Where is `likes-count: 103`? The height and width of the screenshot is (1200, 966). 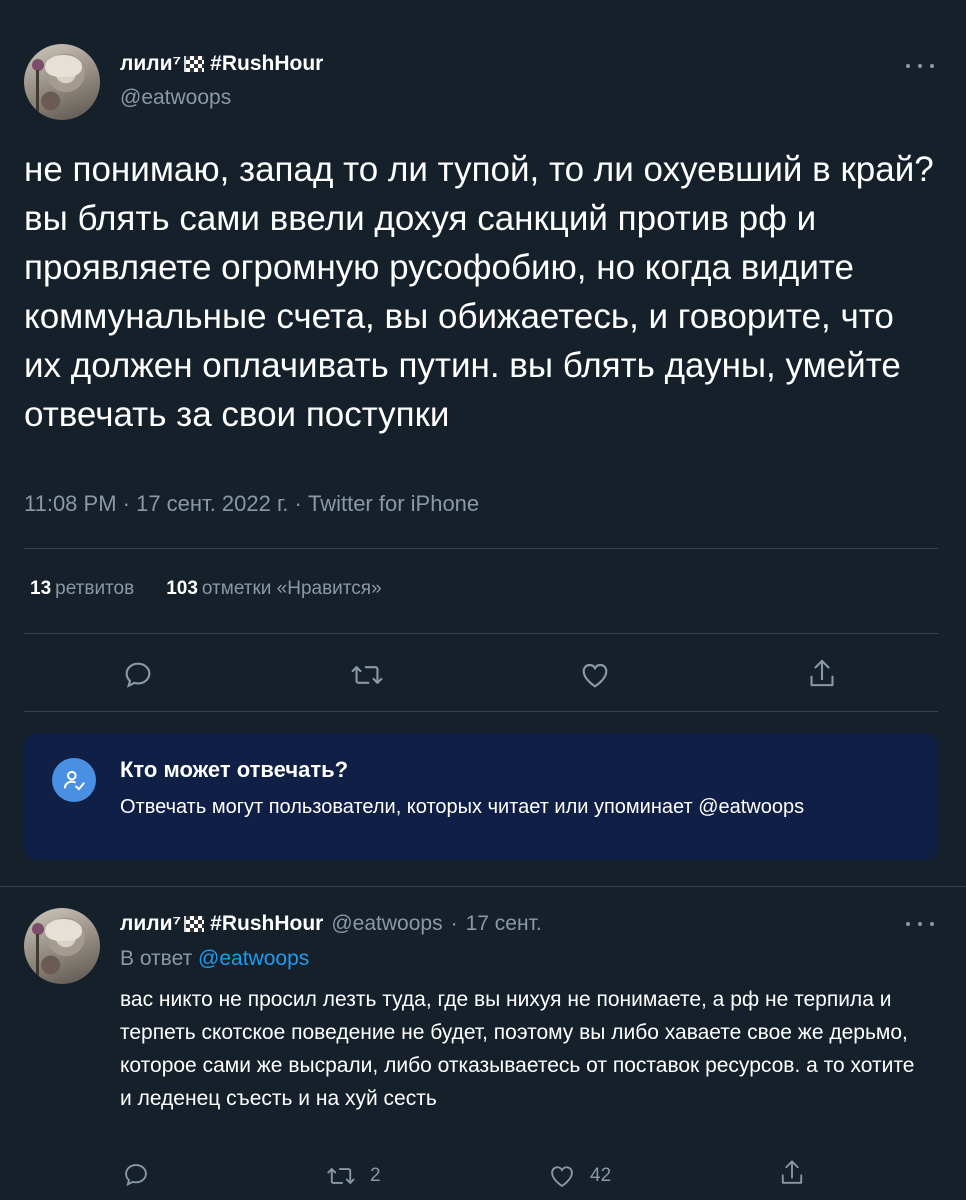
likes-count: 103 is located at coordinates (182, 588).